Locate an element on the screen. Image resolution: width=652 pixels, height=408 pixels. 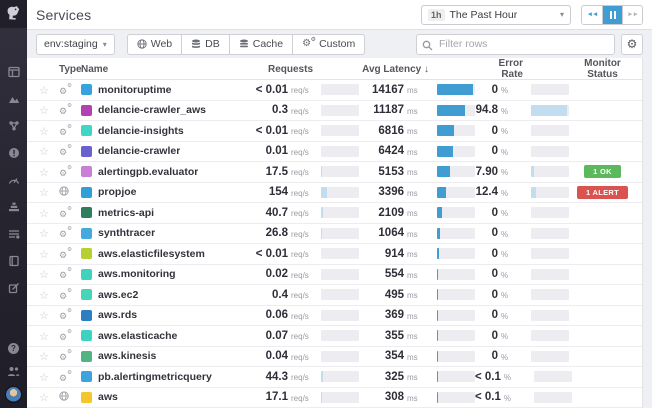
service-color-swatch is located at coordinates (86, 315).